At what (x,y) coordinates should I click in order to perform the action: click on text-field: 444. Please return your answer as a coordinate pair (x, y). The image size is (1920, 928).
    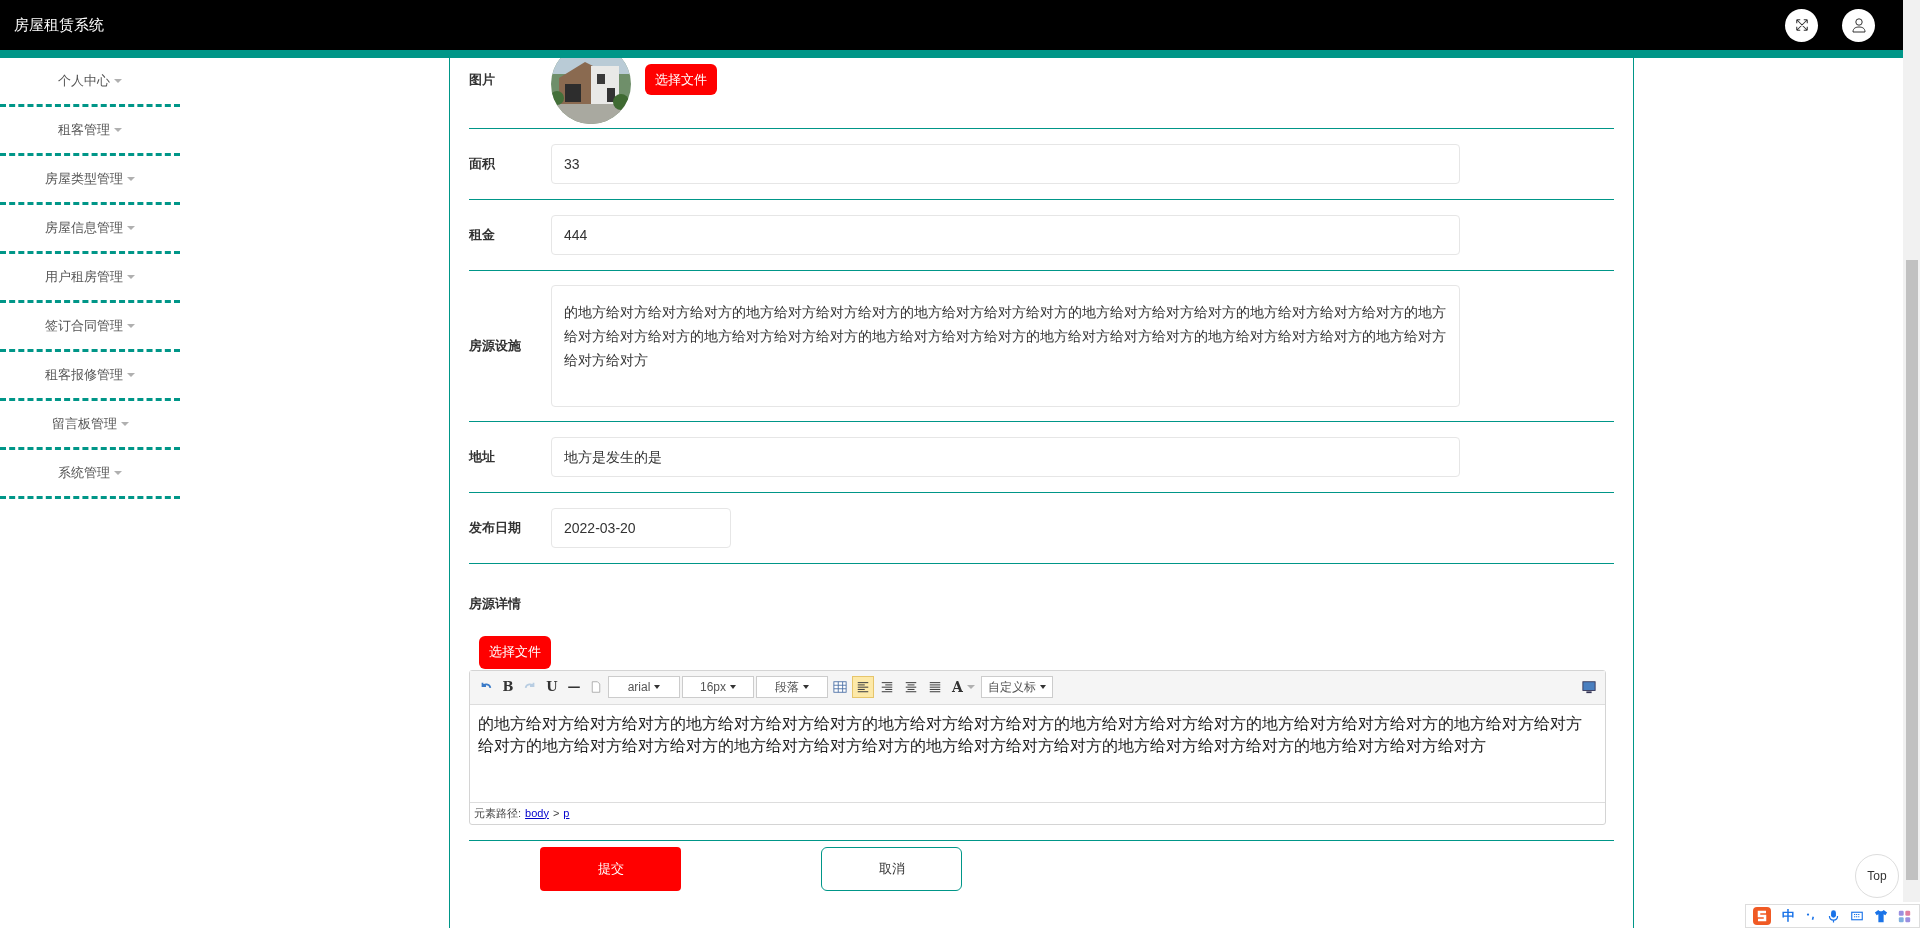
    Looking at the image, I should click on (1005, 235).